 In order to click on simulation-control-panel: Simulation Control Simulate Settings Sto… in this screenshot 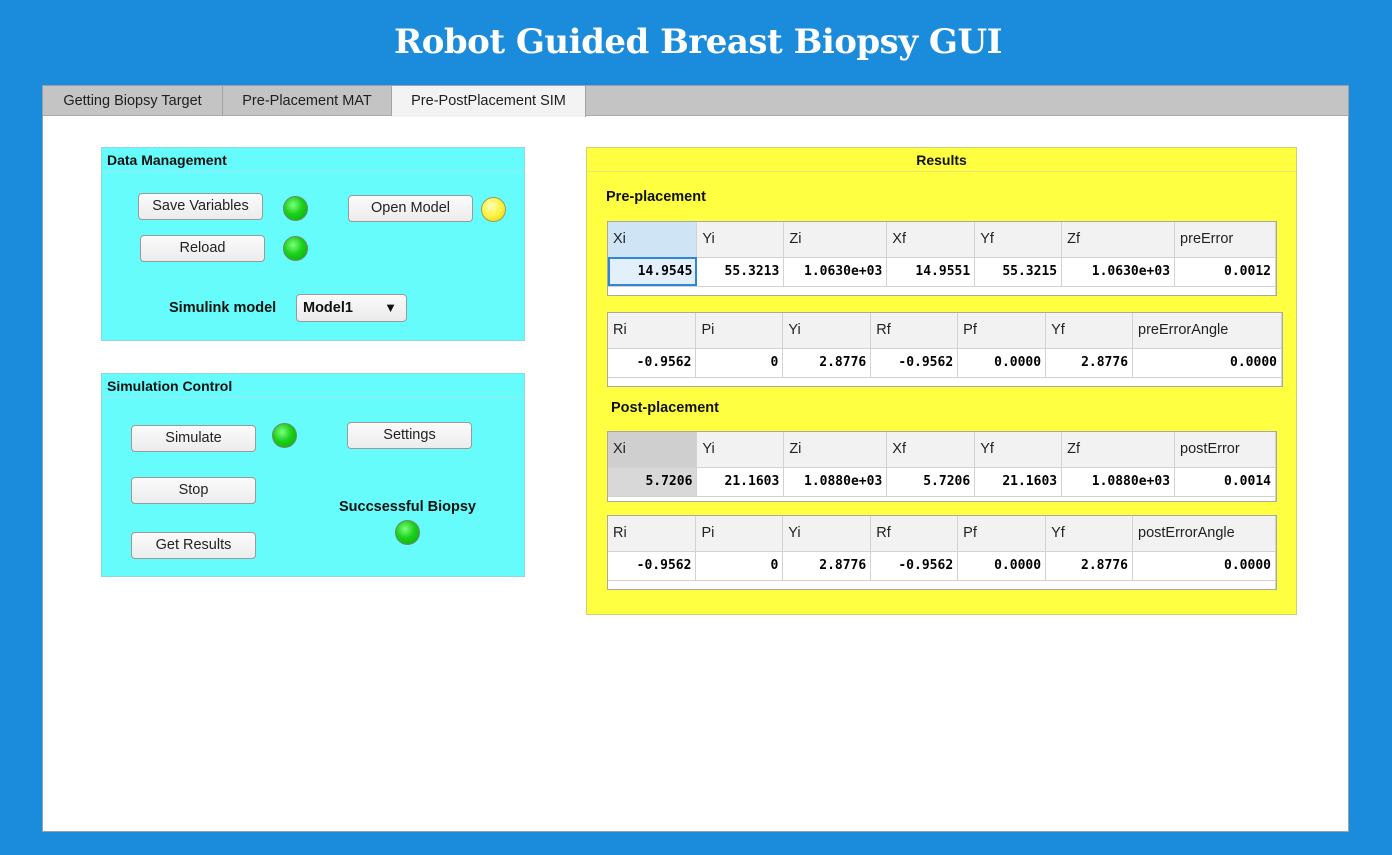, I will do `click(313, 475)`.